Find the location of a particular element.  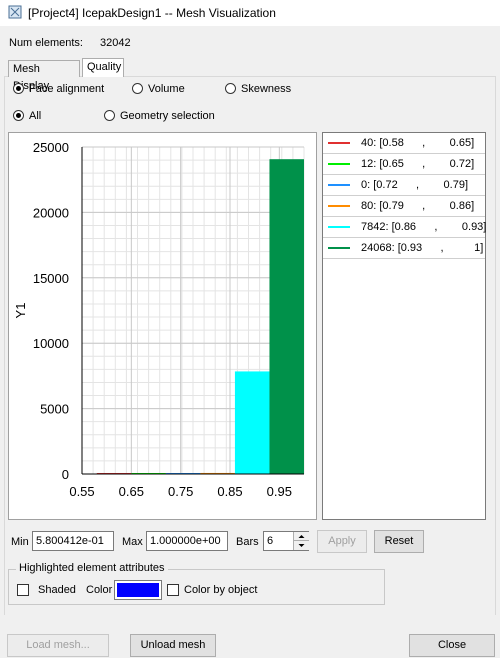

legend-item: 7842: [0.86 , 0.93] is located at coordinates (405, 227).